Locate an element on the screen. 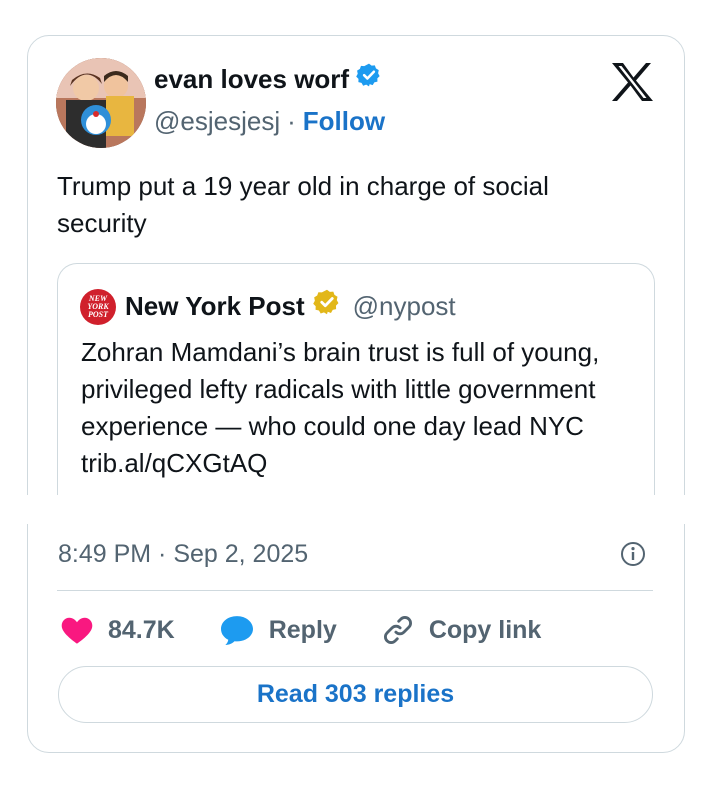  action-bar: 84.7K Reply Copy link is located at coordinates (322, 630).